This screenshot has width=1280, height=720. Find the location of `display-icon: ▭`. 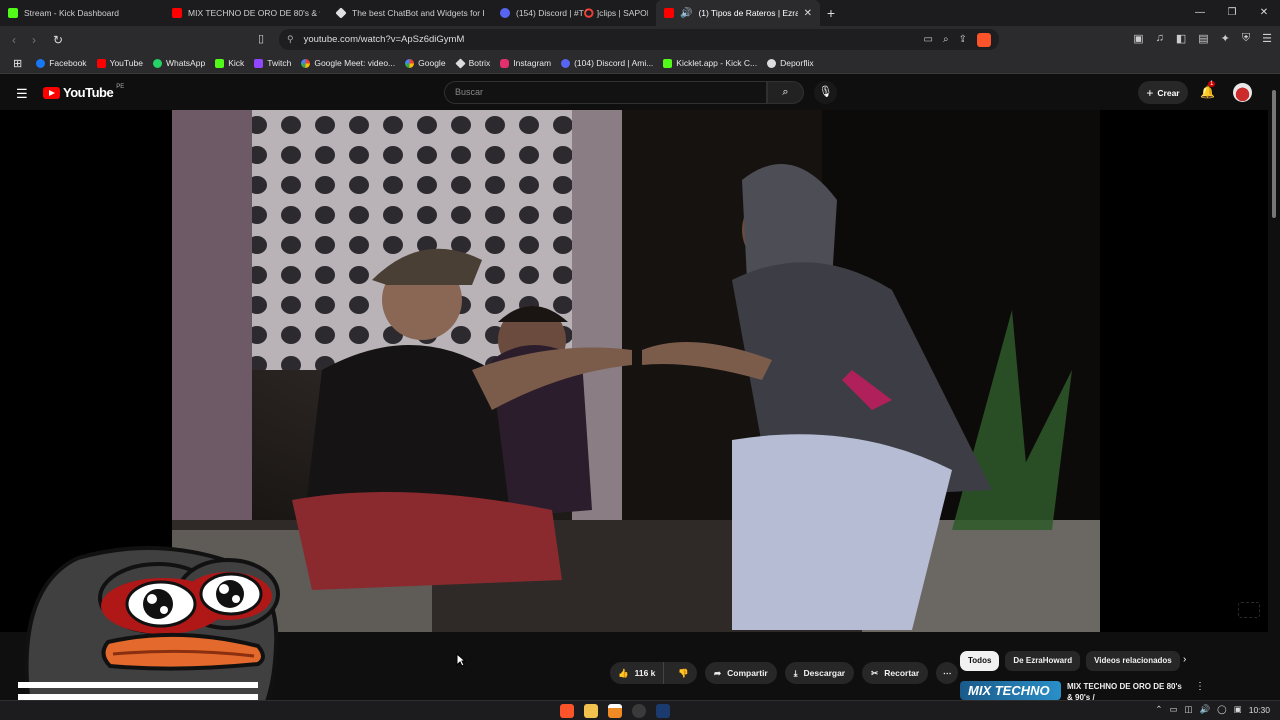

display-icon: ▭ is located at coordinates (1174, 709).